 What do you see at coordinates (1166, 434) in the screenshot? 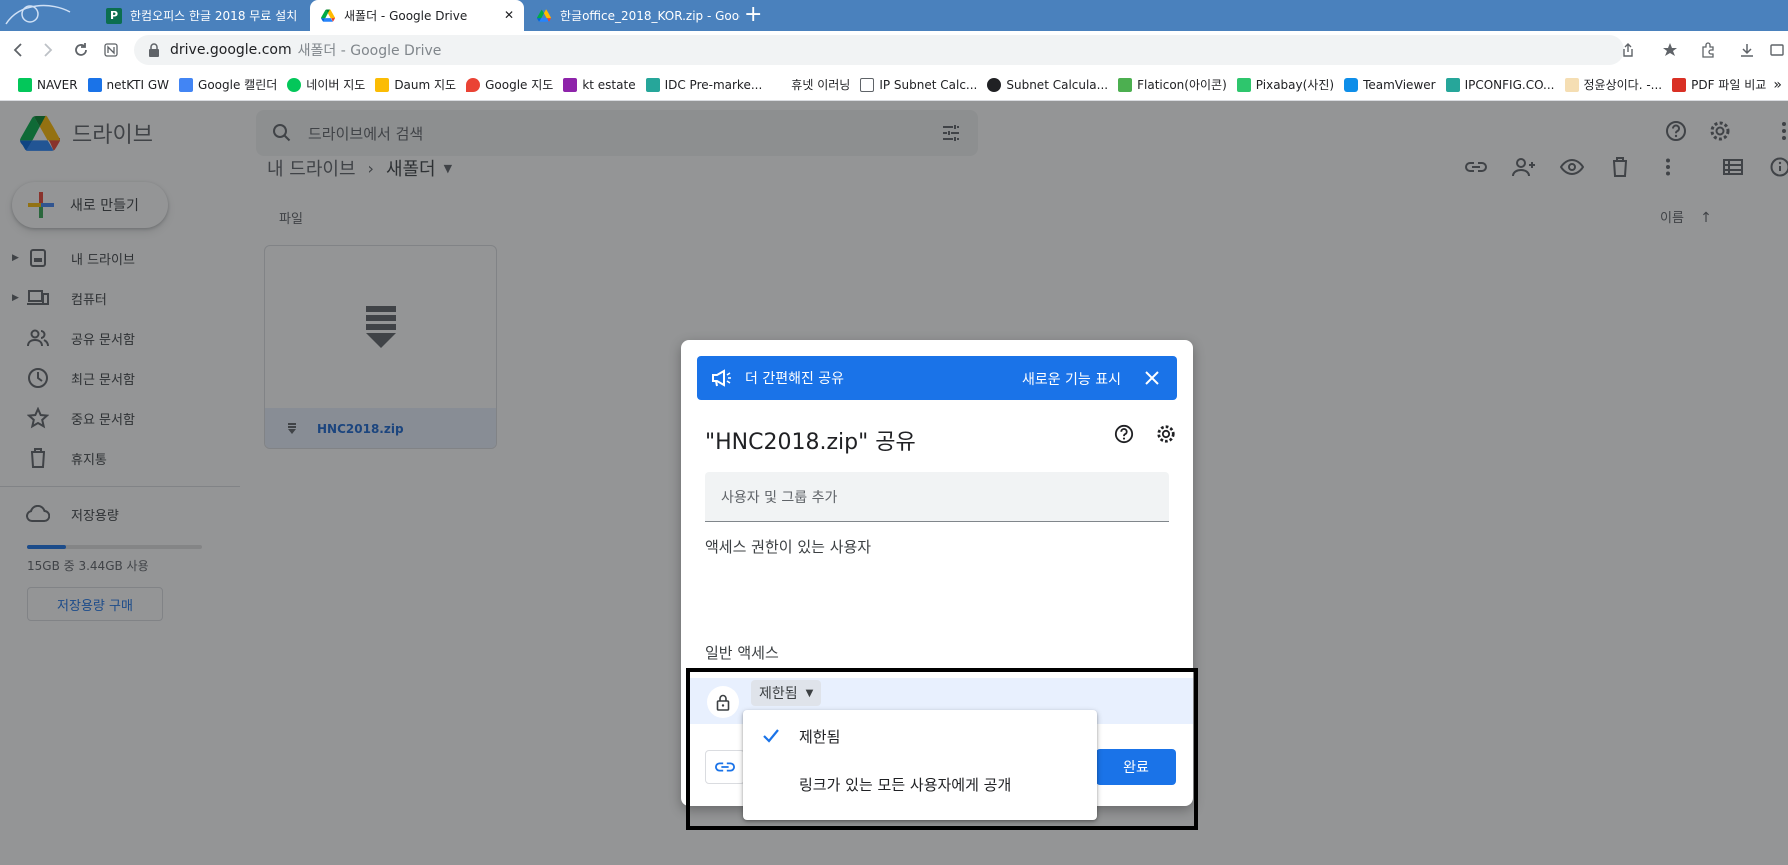
I see `sharing-settings-gear-icon` at bounding box center [1166, 434].